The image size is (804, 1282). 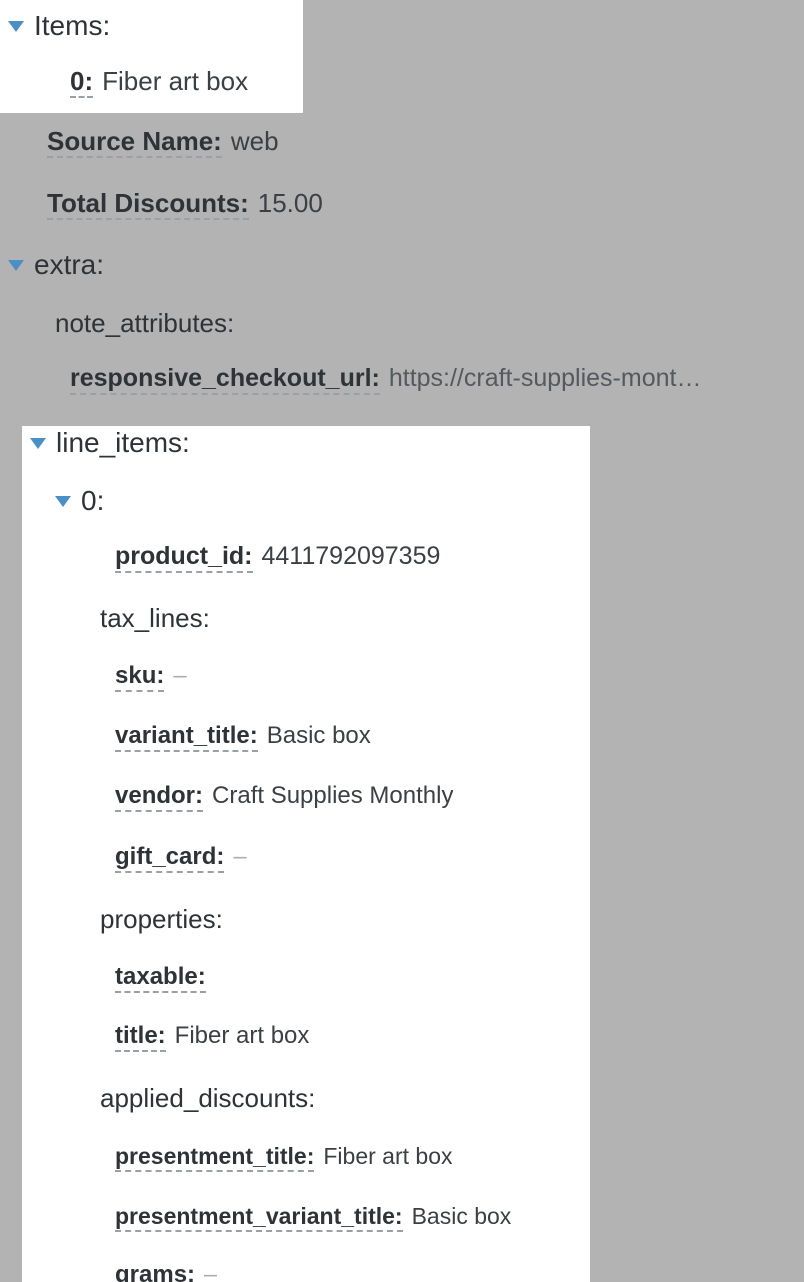 What do you see at coordinates (215, 1158) in the screenshot?
I see `field-presentment-title-key: presentment_title:` at bounding box center [215, 1158].